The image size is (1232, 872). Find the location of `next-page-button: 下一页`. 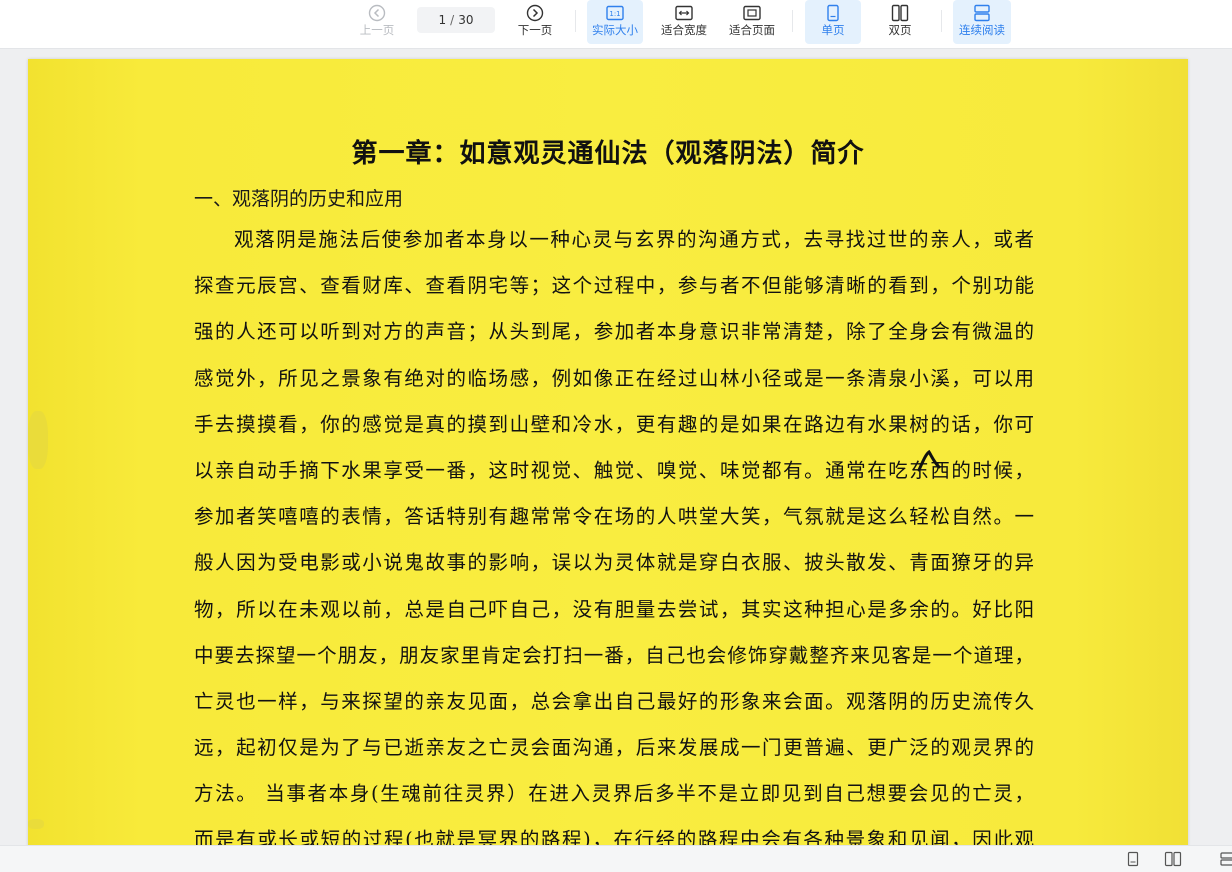

next-page-button: 下一页 is located at coordinates (535, 22).